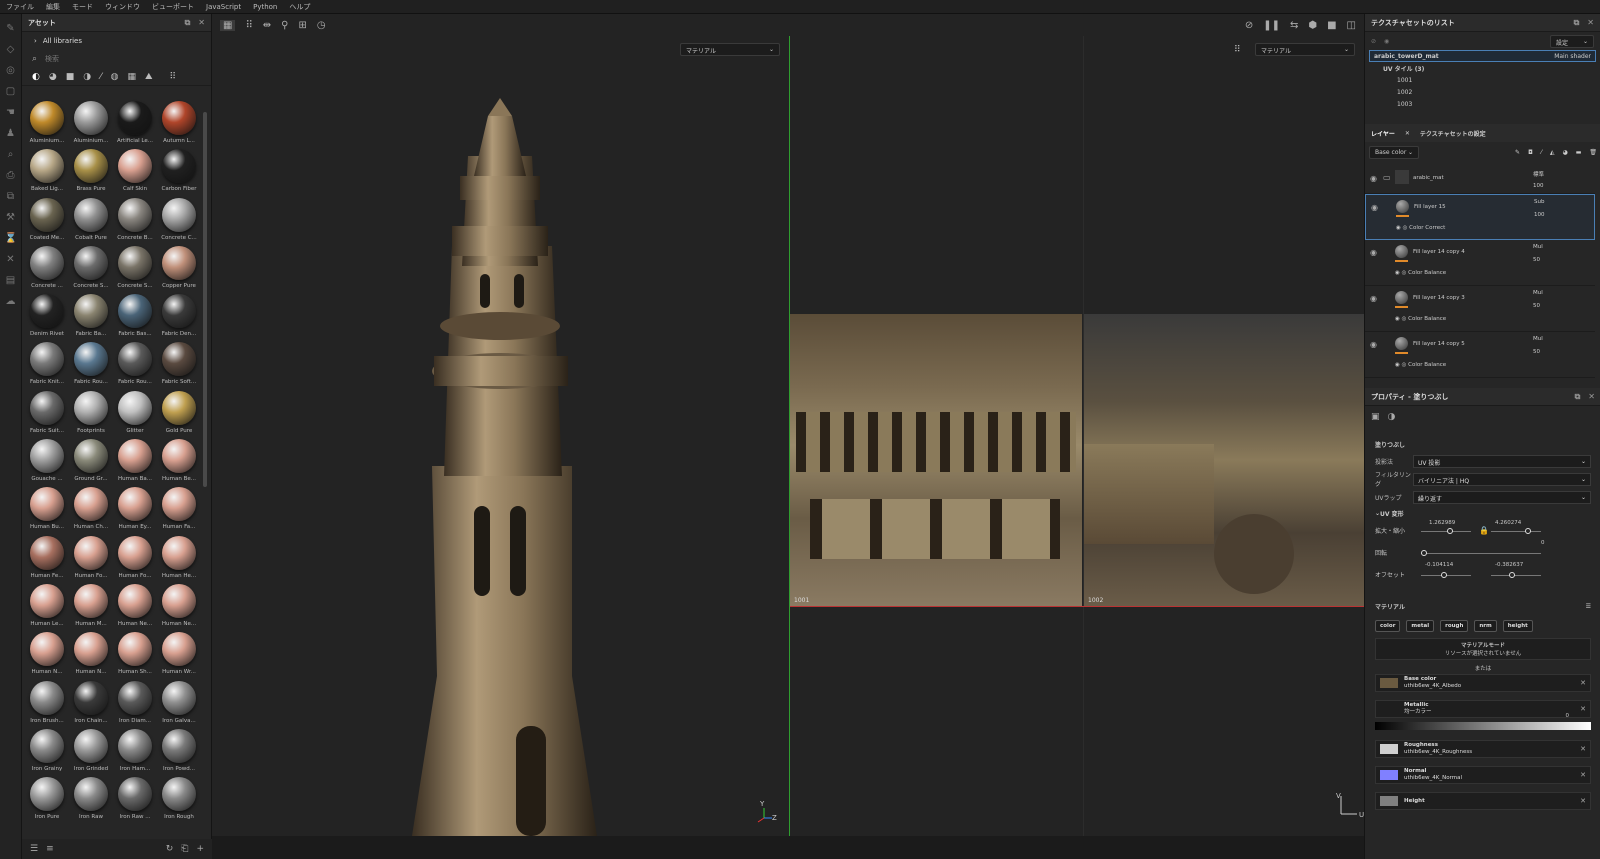  Describe the element at coordinates (200, 849) in the screenshot. I see `add-icon: +` at that location.